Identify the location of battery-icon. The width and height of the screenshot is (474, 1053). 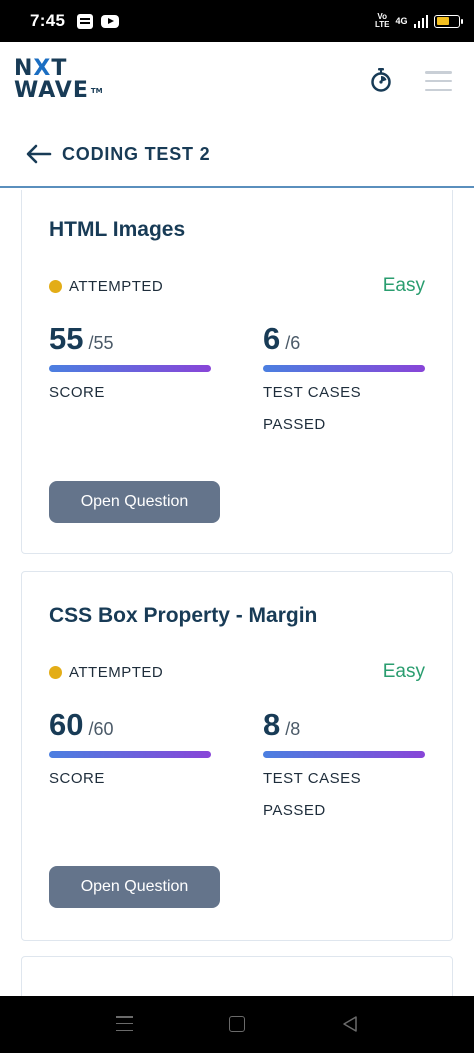
(448, 21).